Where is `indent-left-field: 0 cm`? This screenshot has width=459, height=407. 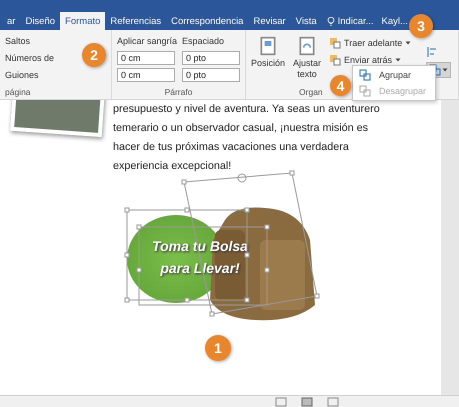 indent-left-field: 0 cm is located at coordinates (146, 58).